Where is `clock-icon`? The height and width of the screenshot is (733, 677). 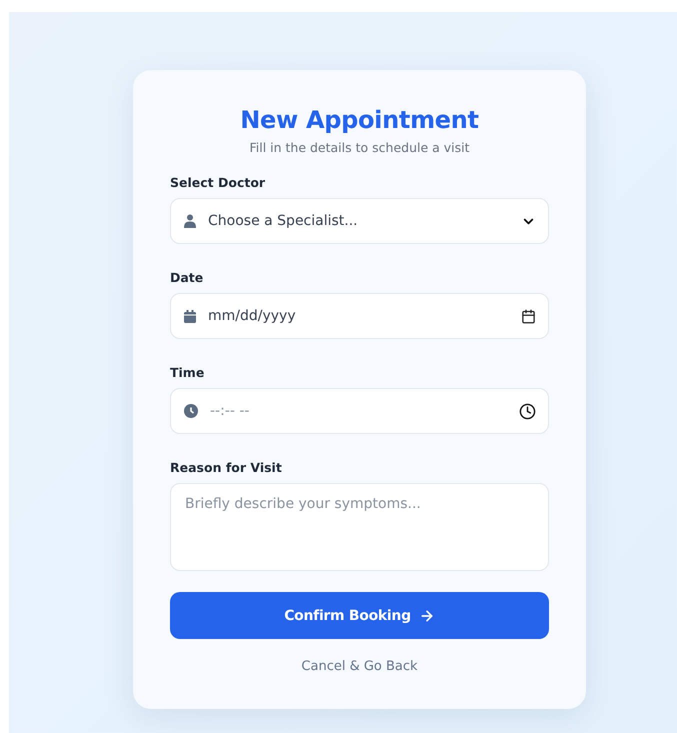 clock-icon is located at coordinates (191, 411).